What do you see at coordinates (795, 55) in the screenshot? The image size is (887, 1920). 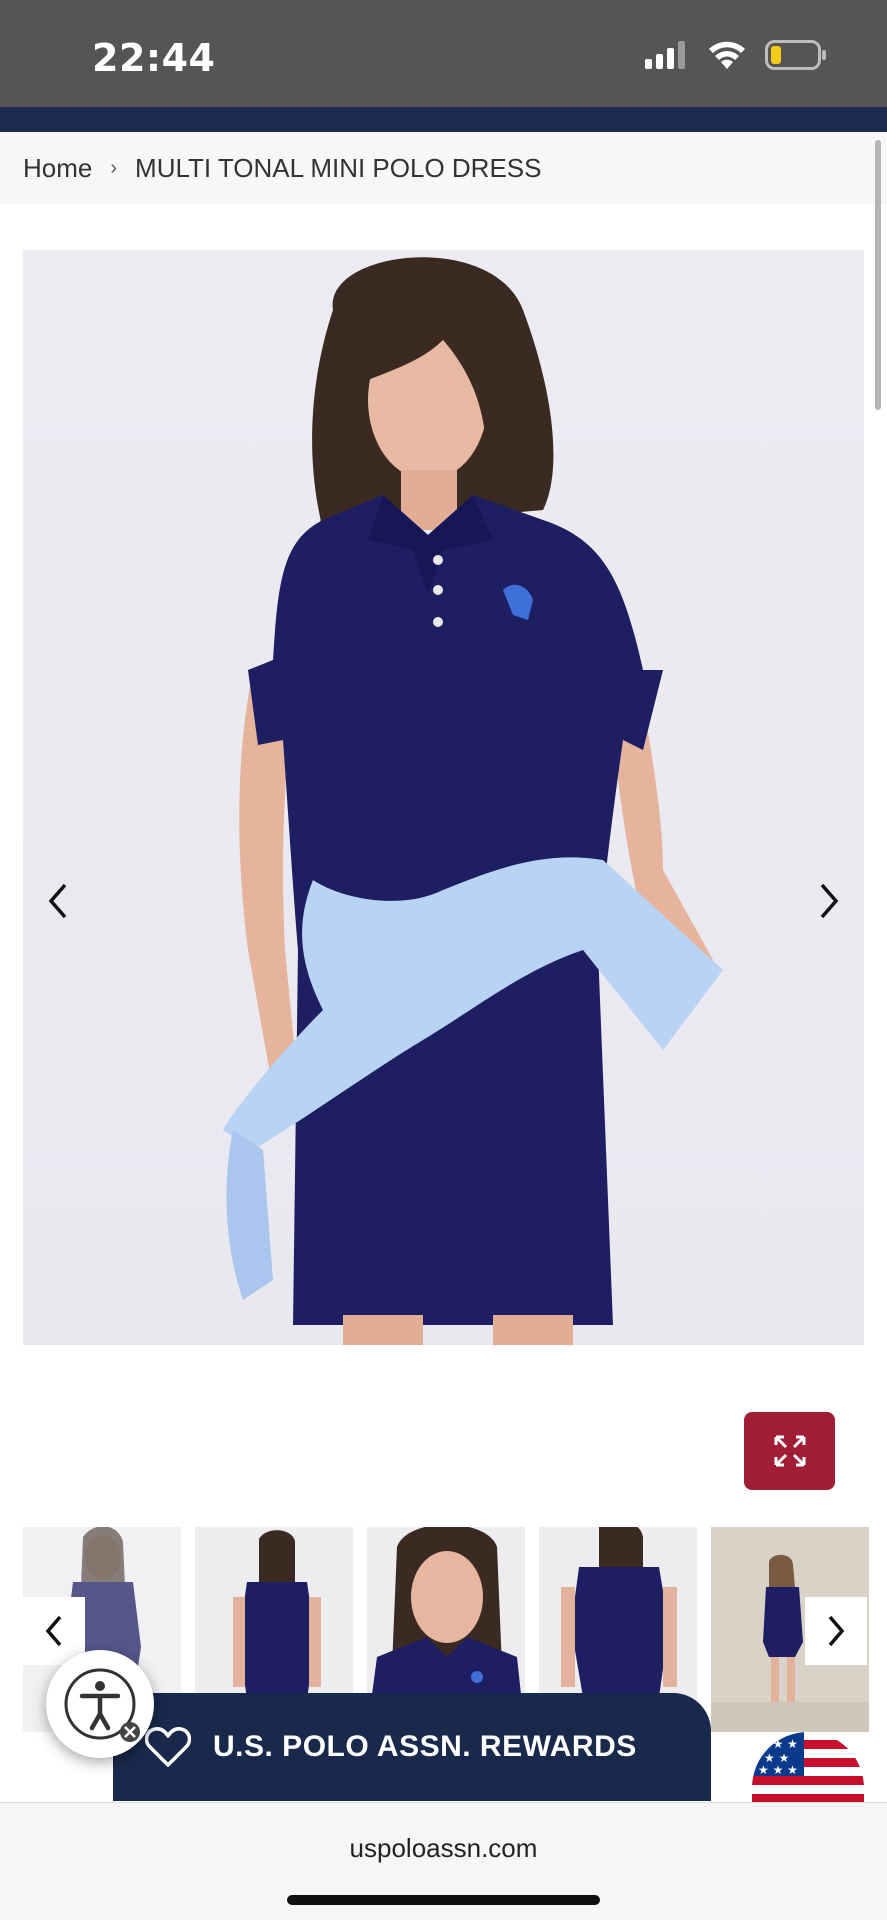 I see `battery-icon` at bounding box center [795, 55].